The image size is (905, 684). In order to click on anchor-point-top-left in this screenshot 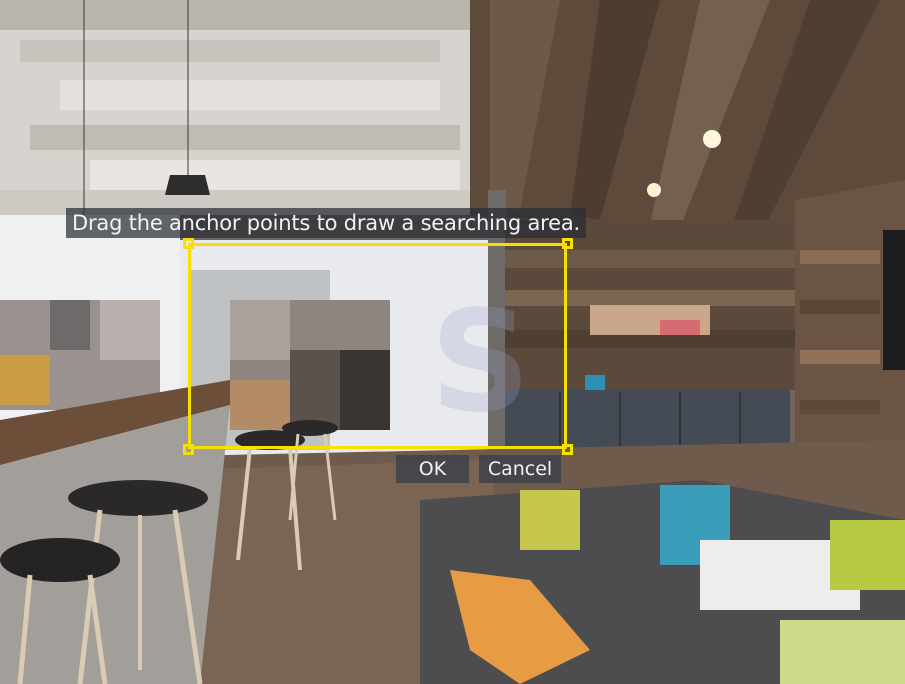, I will do `click(188, 243)`.